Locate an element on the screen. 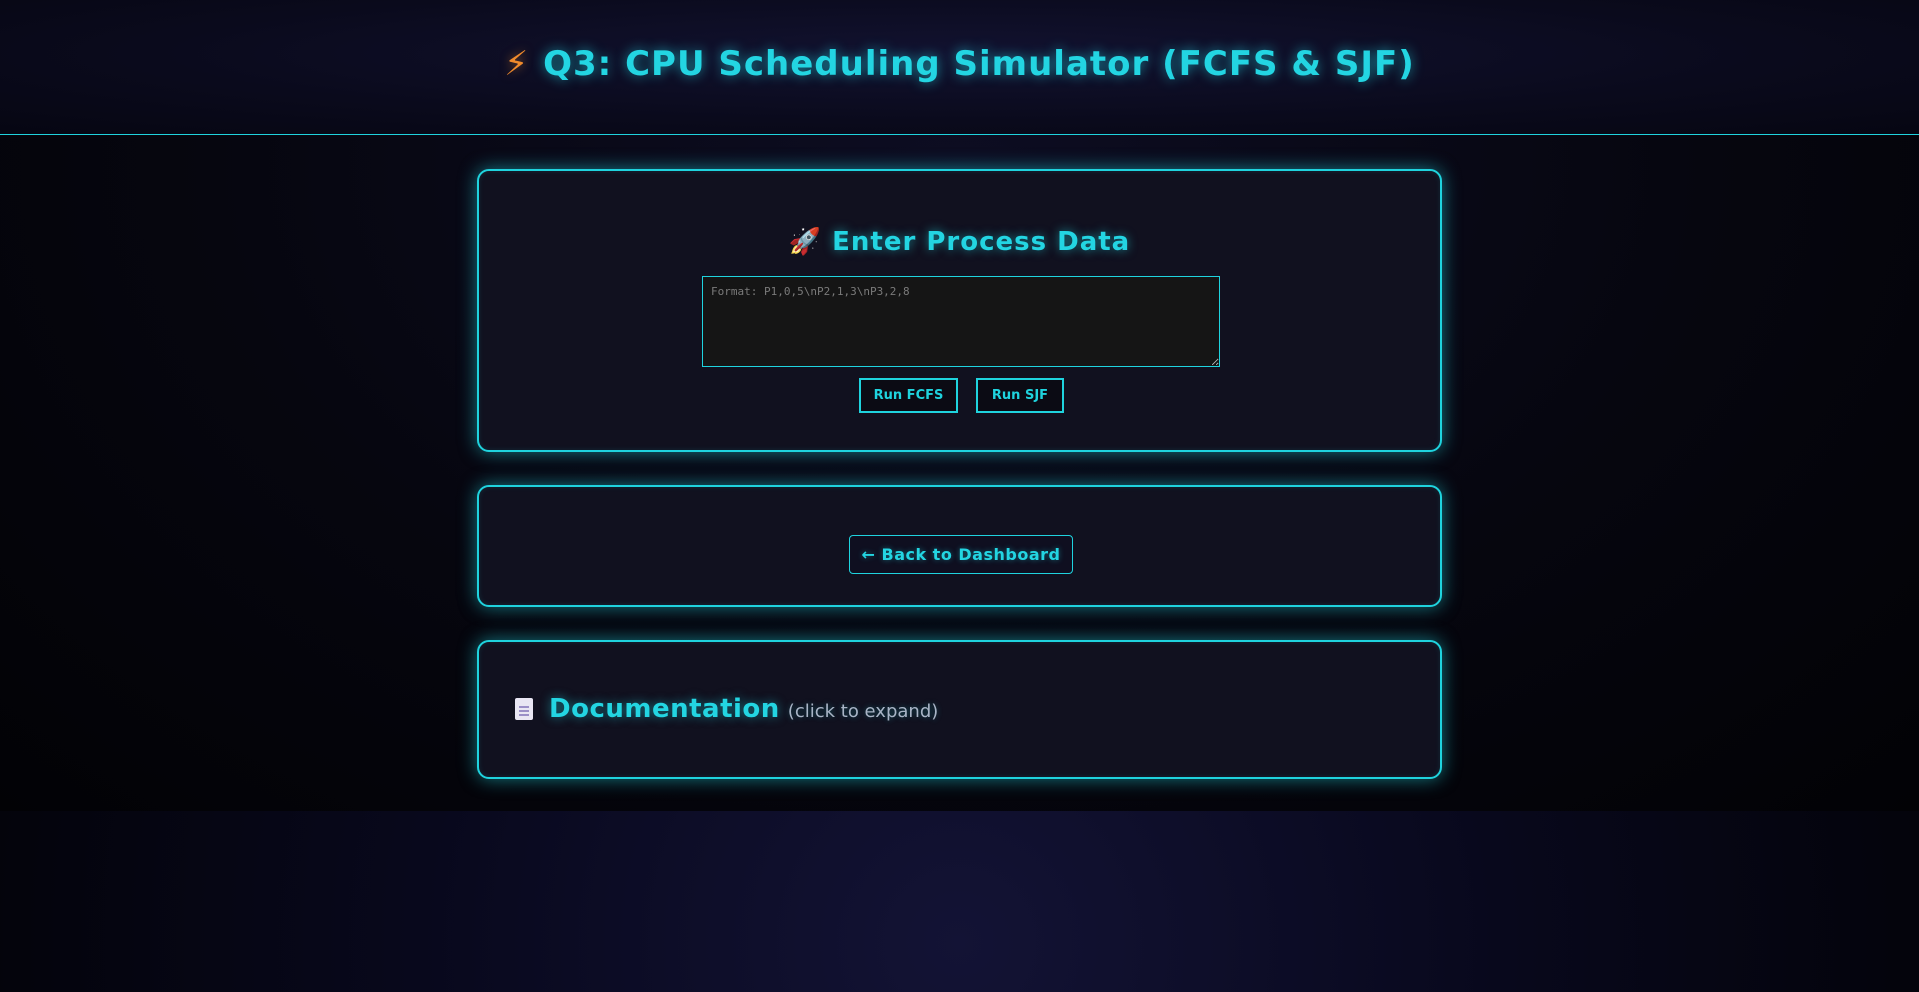  process-input-heading: 🚀 Enter Process Data is located at coordinates (959, 242).